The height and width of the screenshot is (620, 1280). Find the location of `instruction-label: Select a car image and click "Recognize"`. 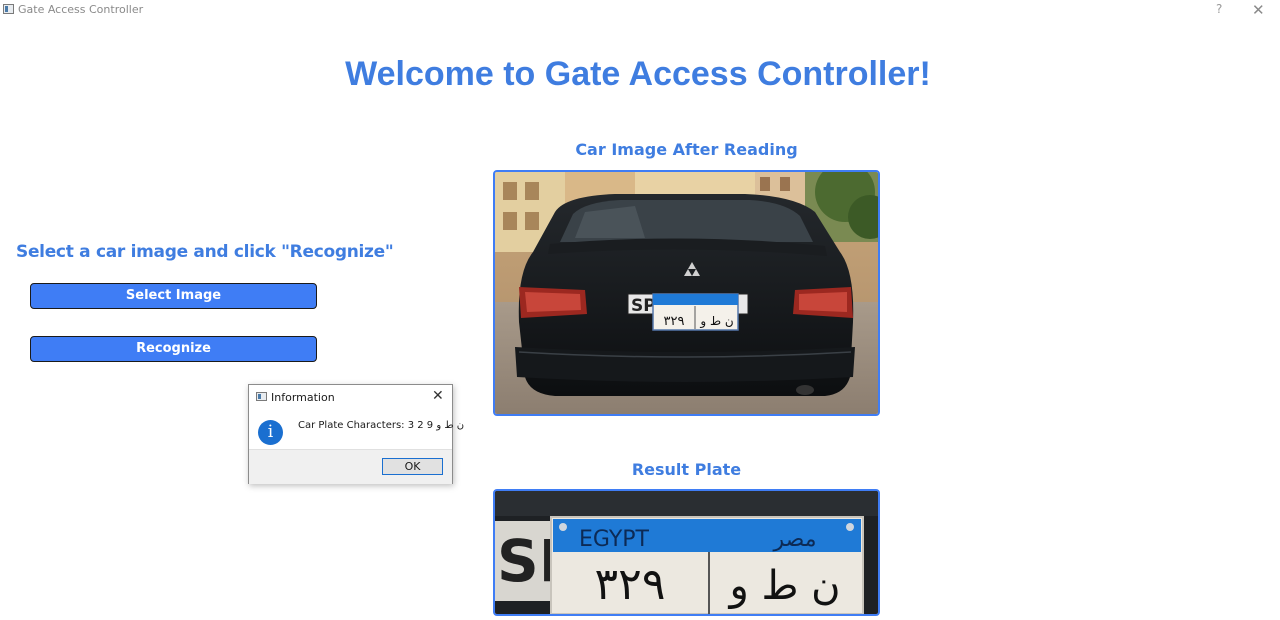

instruction-label: Select a car image and click "Recognize" is located at coordinates (205, 252).